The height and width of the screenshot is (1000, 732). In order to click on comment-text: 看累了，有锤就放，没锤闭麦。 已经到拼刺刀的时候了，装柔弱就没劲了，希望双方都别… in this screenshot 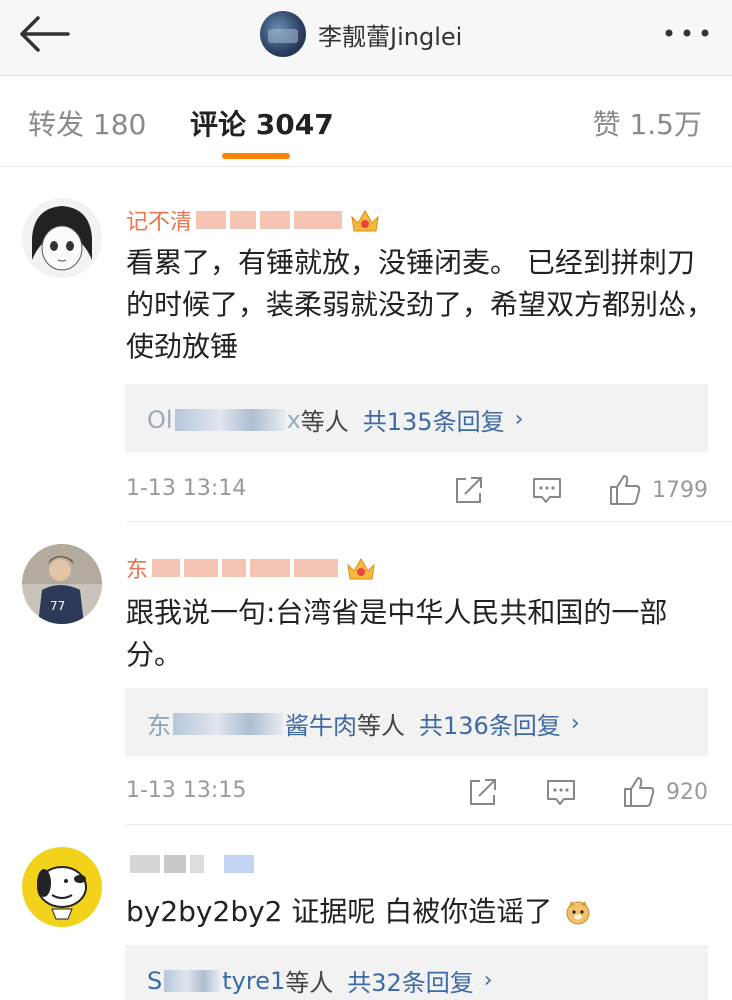, I will do `click(420, 304)`.